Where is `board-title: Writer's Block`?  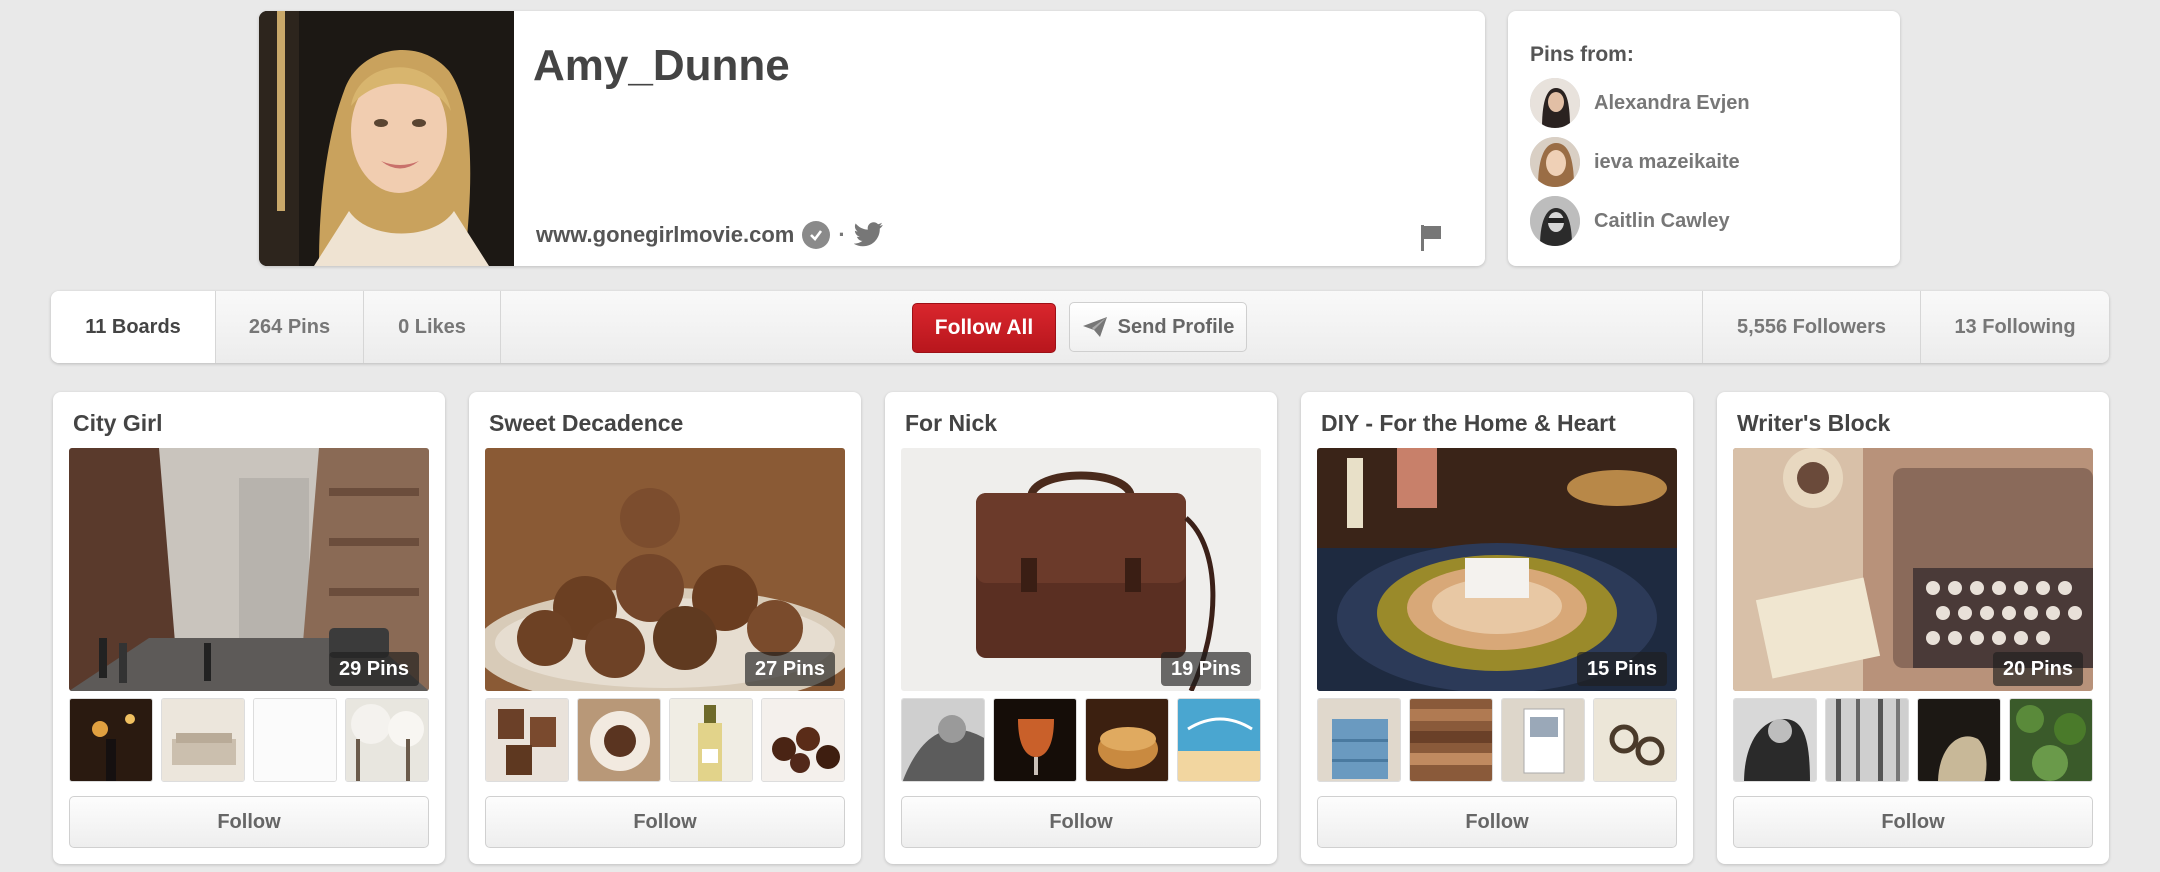
board-title: Writer's Block is located at coordinates (1813, 423).